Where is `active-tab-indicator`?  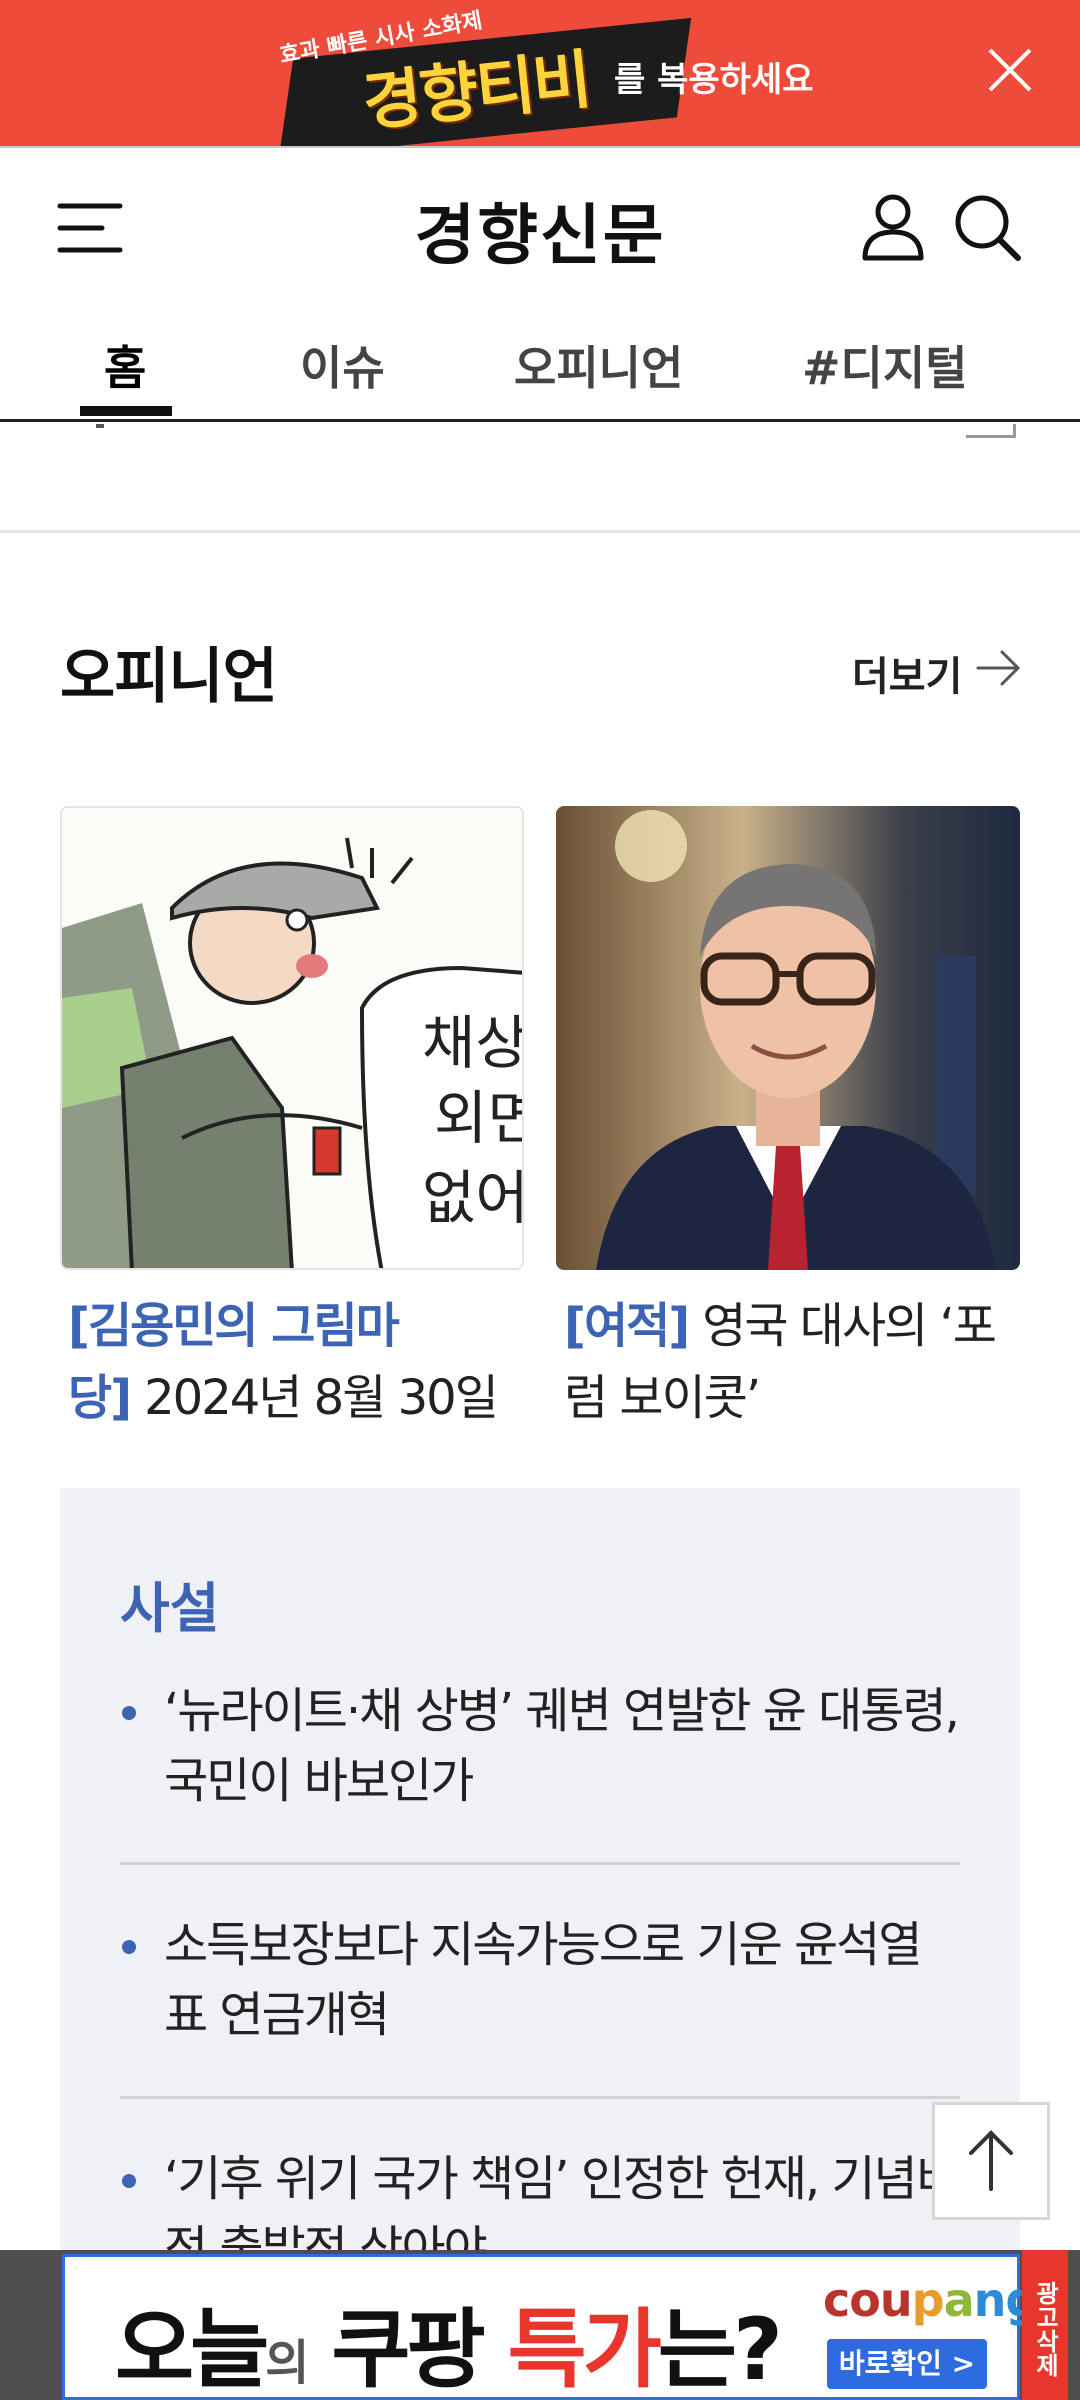
active-tab-indicator is located at coordinates (126, 411).